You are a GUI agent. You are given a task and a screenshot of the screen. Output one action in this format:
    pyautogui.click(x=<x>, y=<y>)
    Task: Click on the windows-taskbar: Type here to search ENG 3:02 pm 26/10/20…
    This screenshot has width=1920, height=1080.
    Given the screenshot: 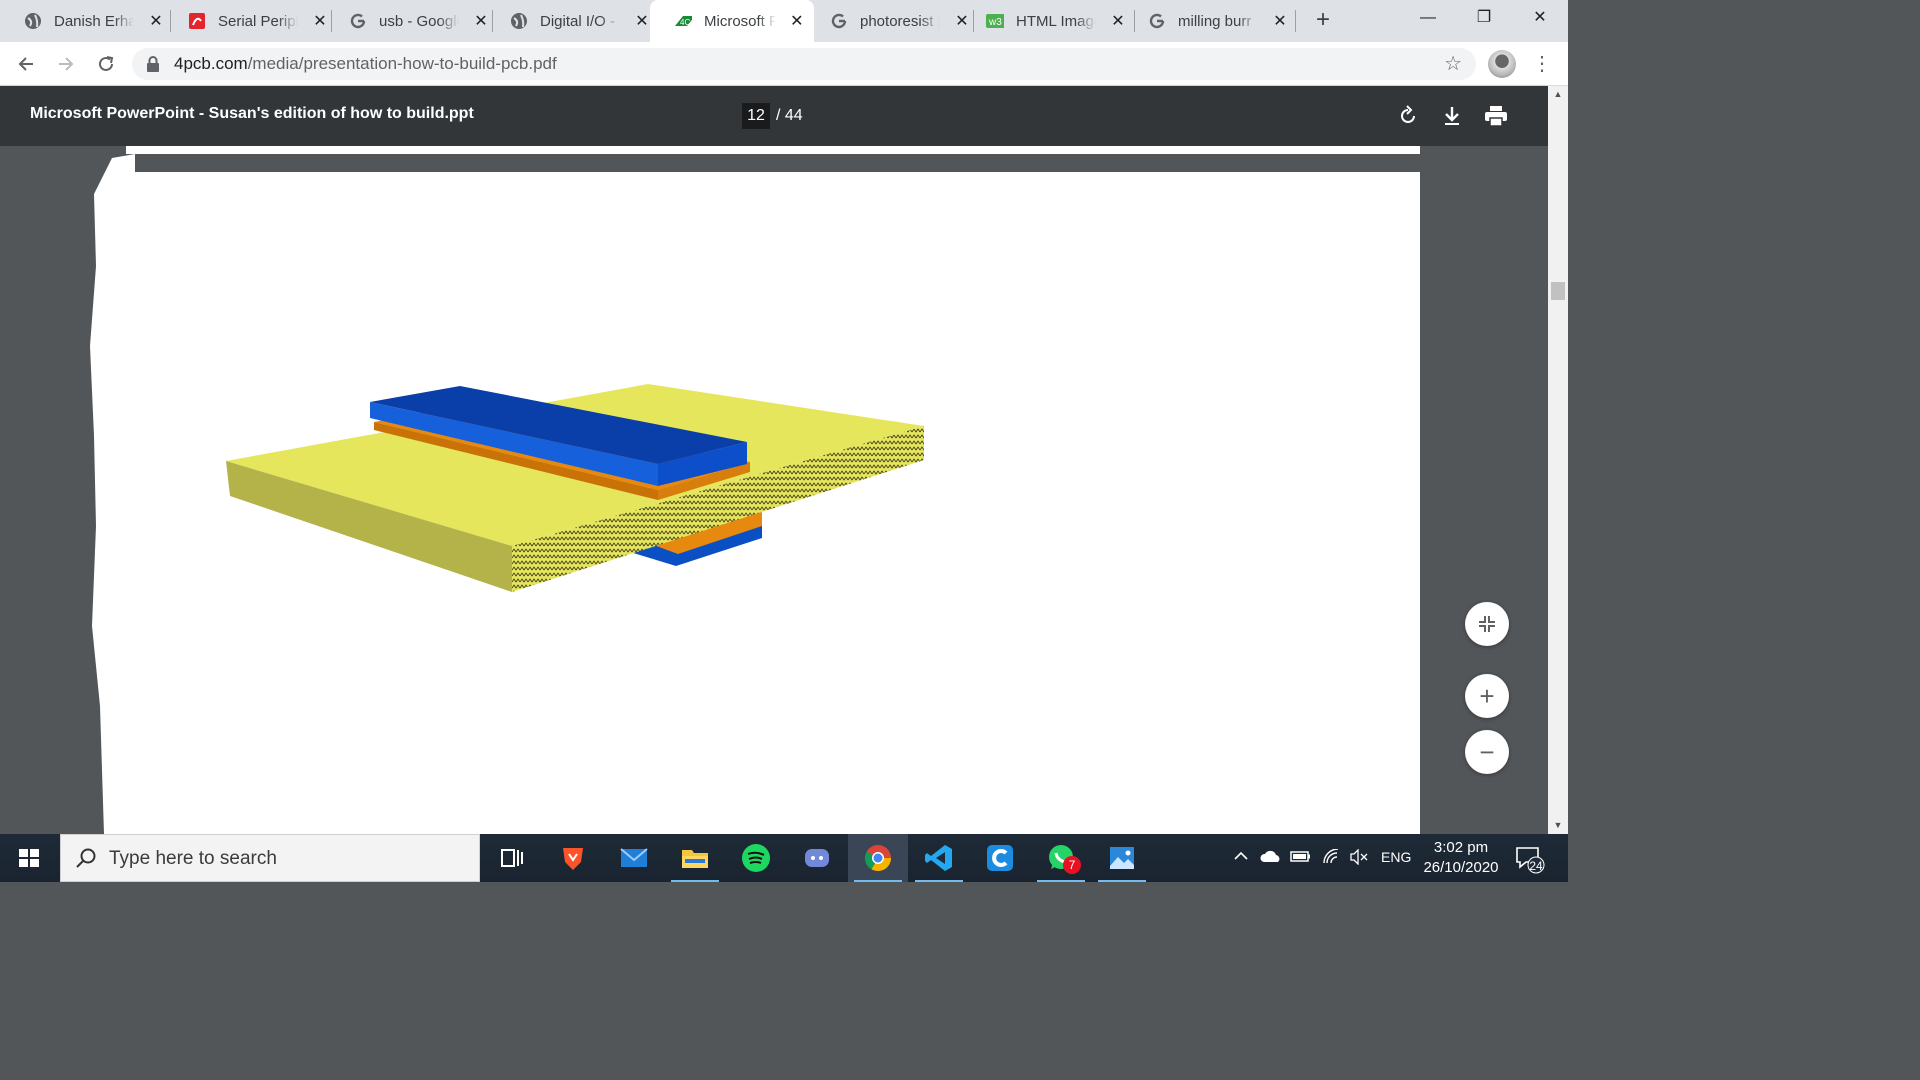 What is the action you would take?
    pyautogui.click(x=784, y=858)
    